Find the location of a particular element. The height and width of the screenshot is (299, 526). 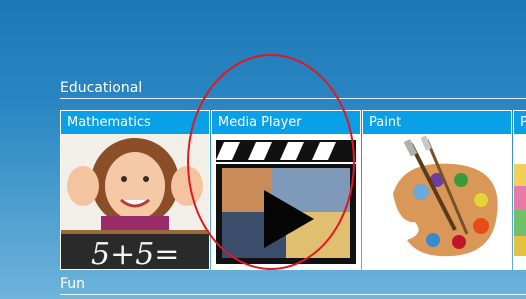

mathematics-image: 5+5= is located at coordinates (135, 201).